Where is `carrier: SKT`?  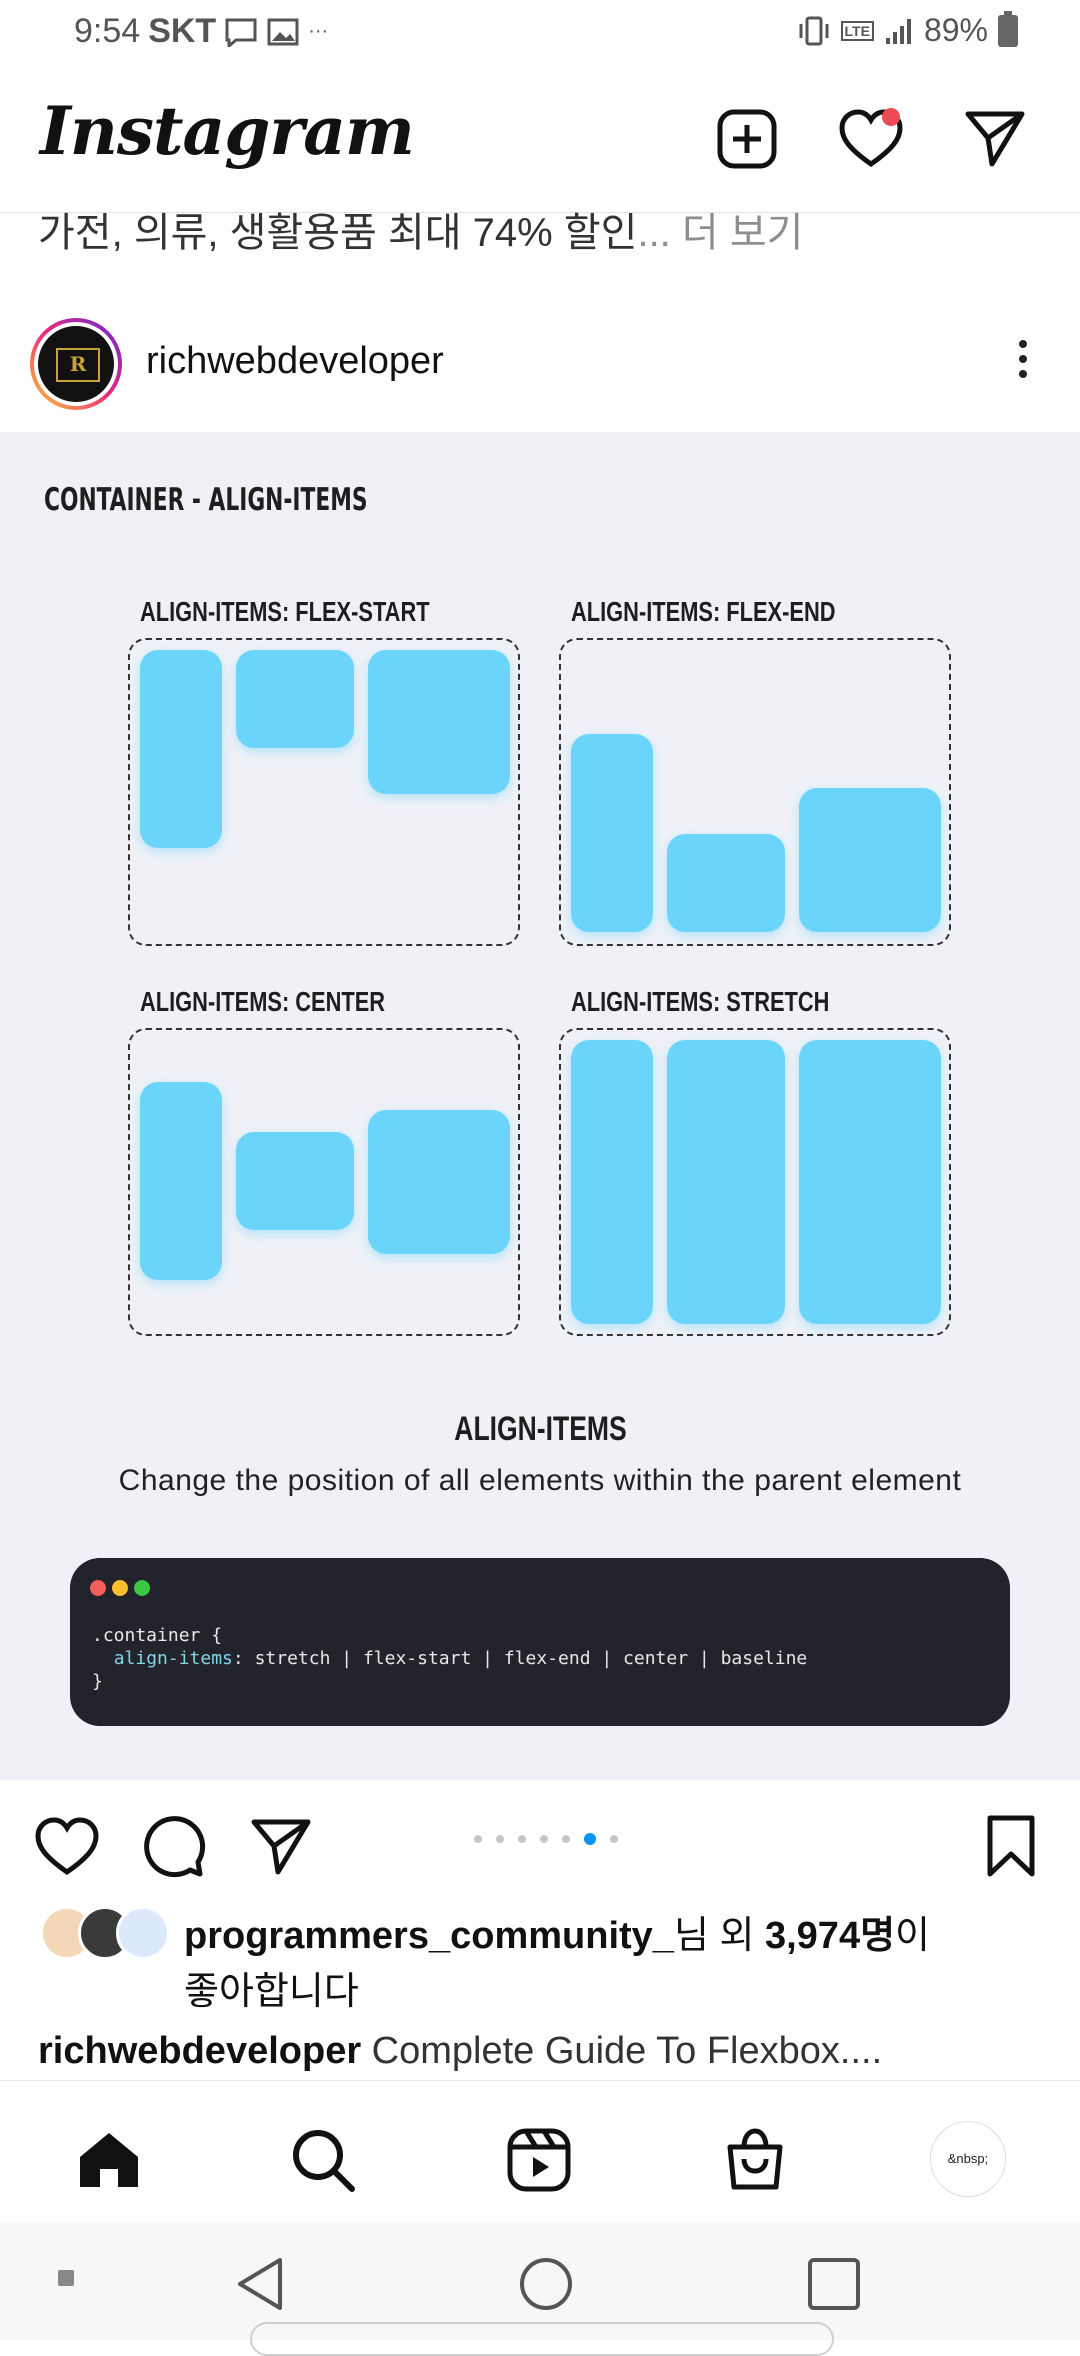
carrier: SKT is located at coordinates (182, 31).